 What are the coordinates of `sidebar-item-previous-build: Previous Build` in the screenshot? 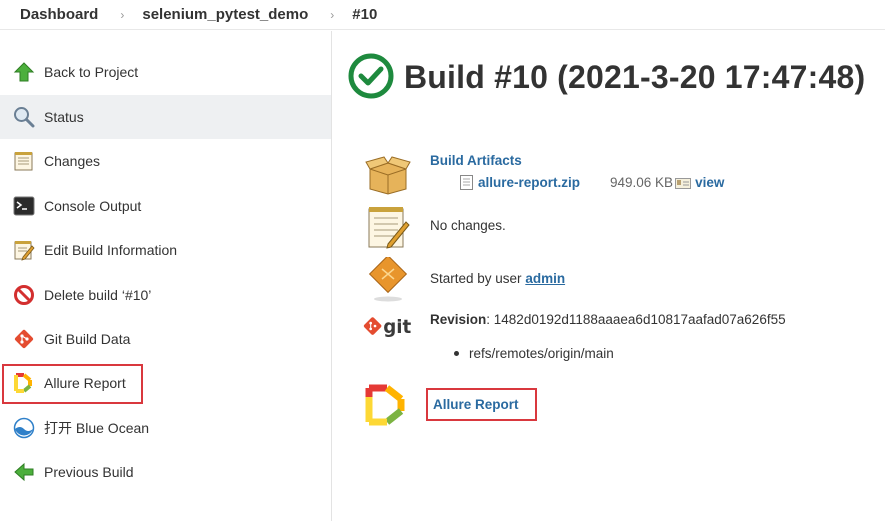 It's located at (165, 472).